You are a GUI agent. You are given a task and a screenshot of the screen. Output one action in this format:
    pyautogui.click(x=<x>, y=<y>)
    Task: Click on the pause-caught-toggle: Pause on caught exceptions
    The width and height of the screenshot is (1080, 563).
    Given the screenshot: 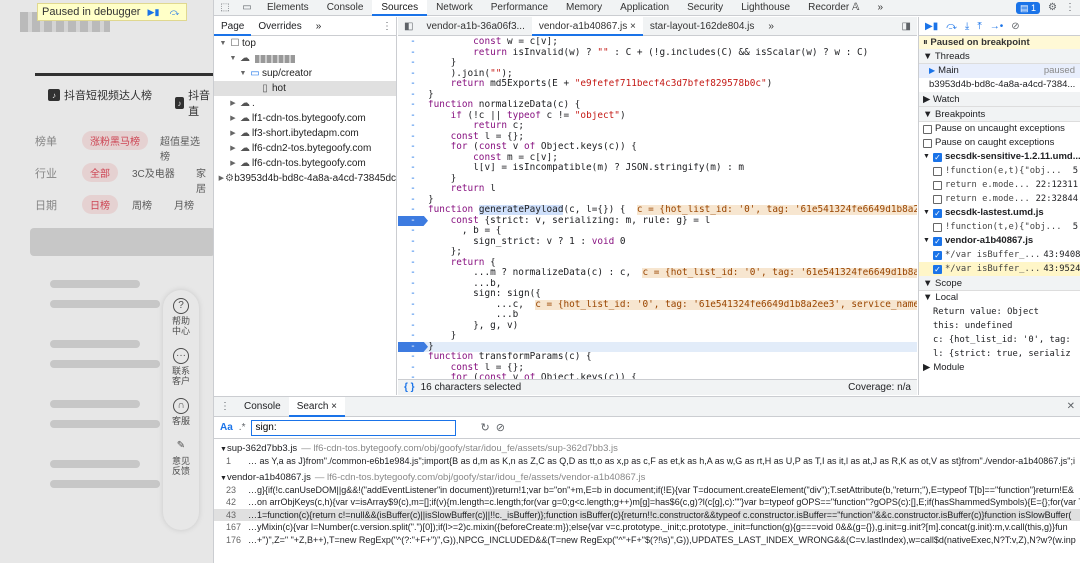 What is the action you would take?
    pyautogui.click(x=999, y=143)
    